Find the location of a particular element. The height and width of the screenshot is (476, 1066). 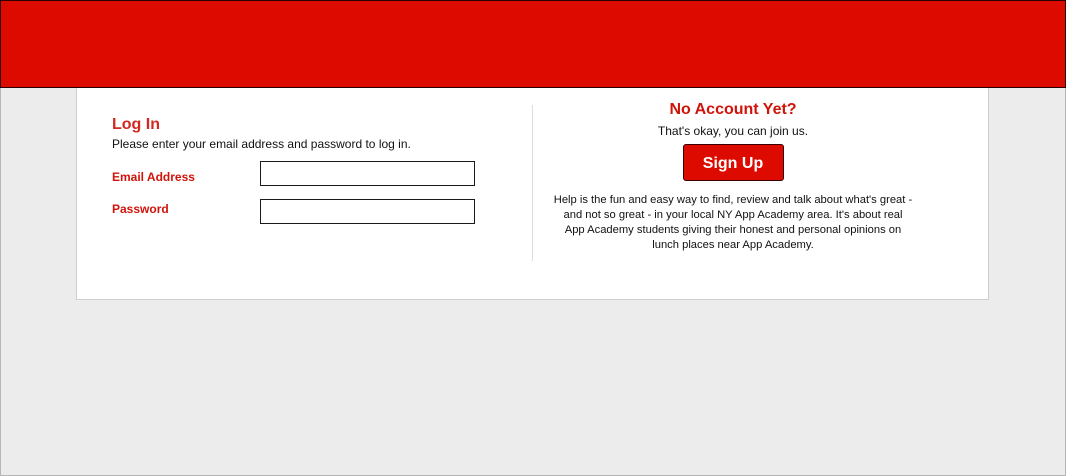

signup-title: No Account Yet? is located at coordinates (733, 109).